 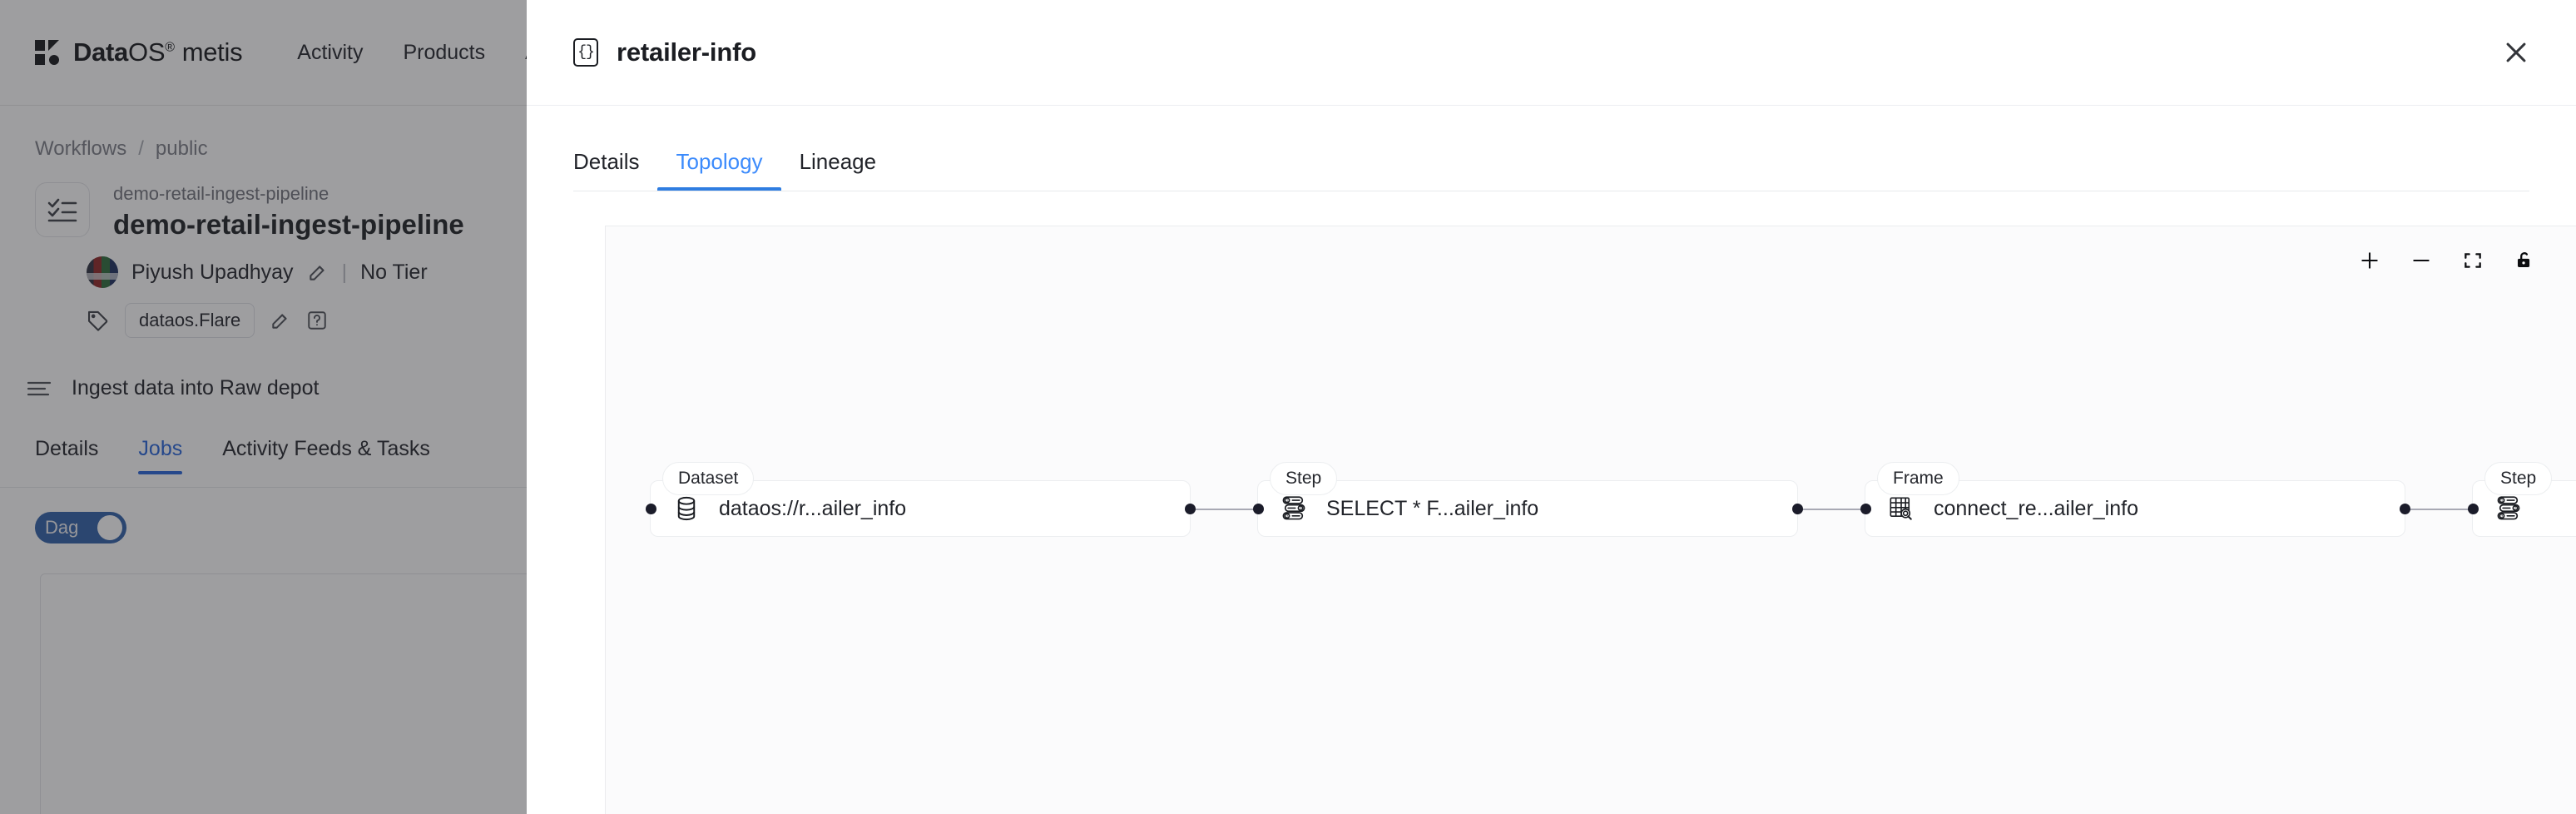 What do you see at coordinates (2516, 52) in the screenshot?
I see `close-icon` at bounding box center [2516, 52].